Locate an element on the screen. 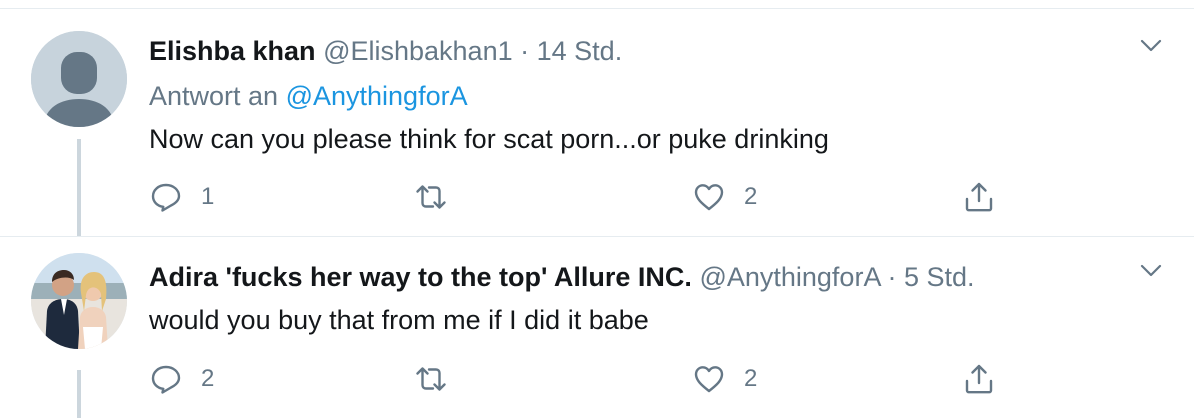  tweet-header: Elishba khan @Elishbakhan1 · 14 Std. is located at coordinates (385, 51).